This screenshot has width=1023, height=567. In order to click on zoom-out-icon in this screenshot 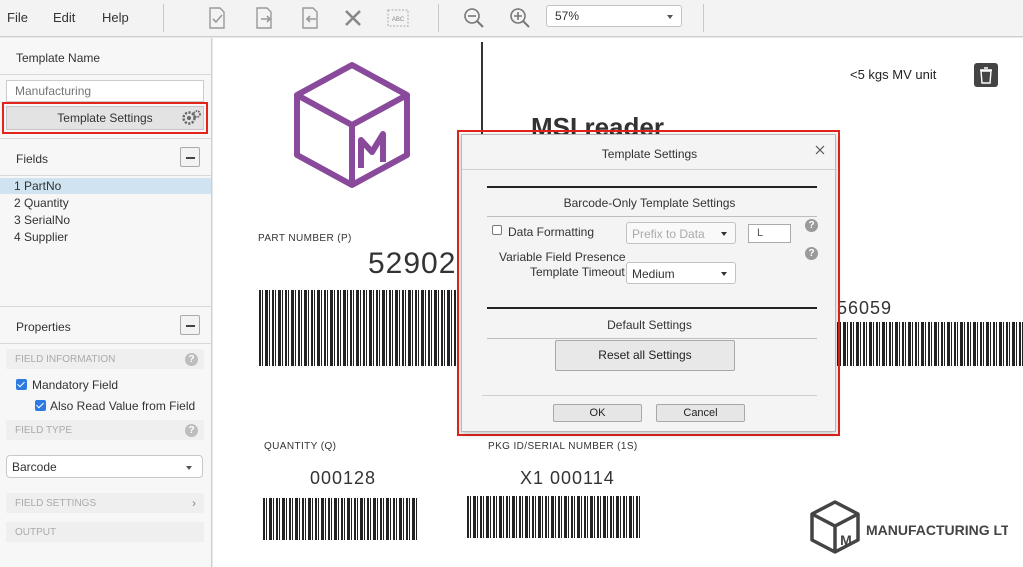, I will do `click(474, 18)`.